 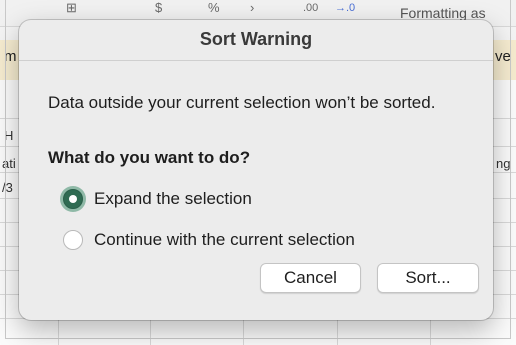 What do you see at coordinates (7, 187) in the screenshot?
I see `cell-fragment: /3` at bounding box center [7, 187].